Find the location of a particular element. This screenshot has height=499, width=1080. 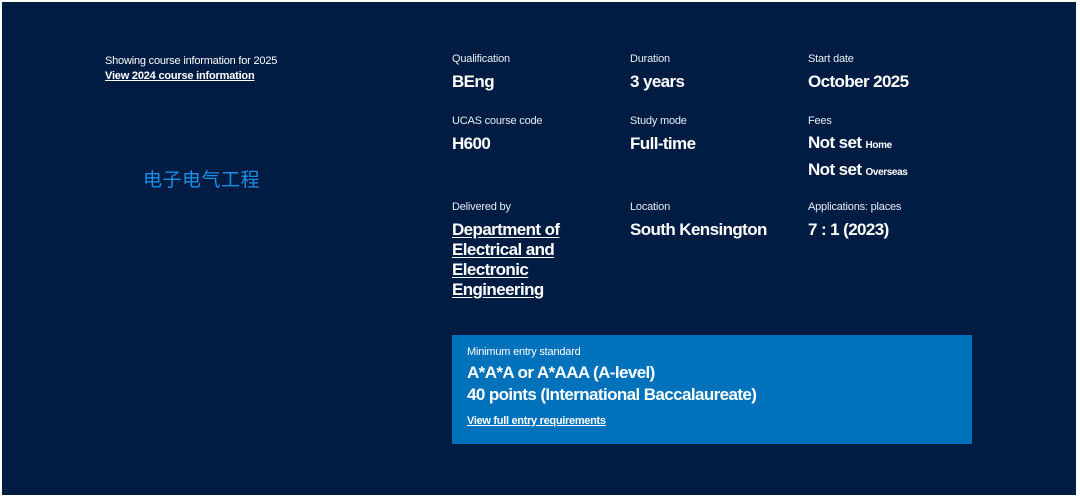

department-line: Engineering is located at coordinates (498, 289).